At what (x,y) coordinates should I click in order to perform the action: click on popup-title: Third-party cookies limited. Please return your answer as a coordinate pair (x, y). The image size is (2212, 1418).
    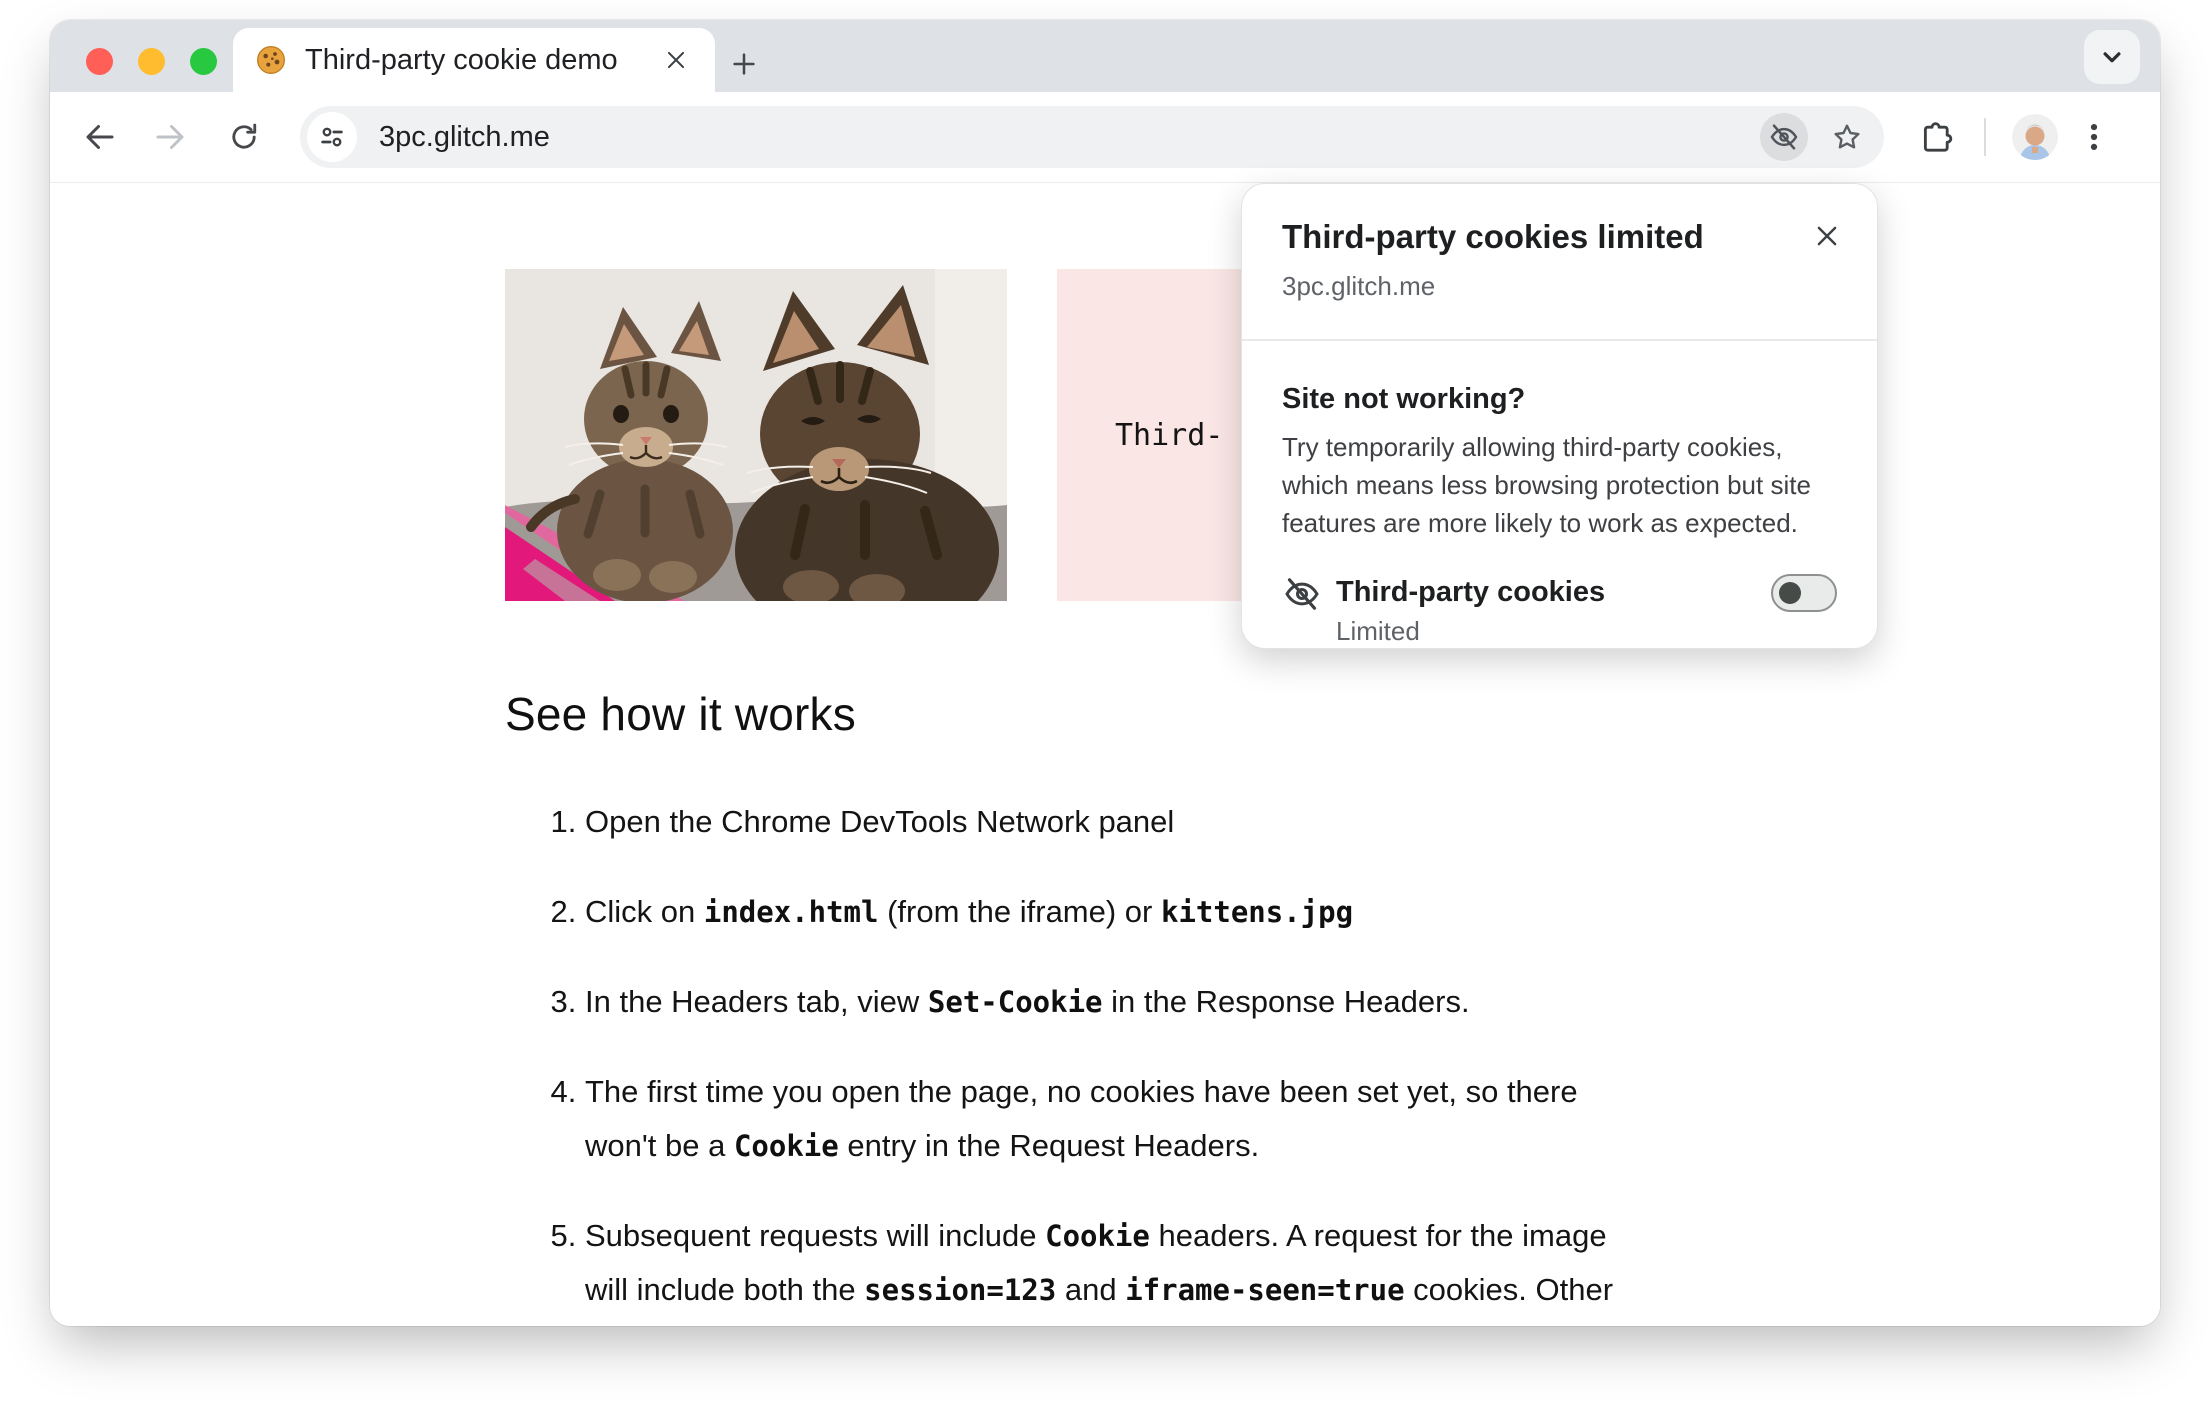
    Looking at the image, I should click on (1493, 236).